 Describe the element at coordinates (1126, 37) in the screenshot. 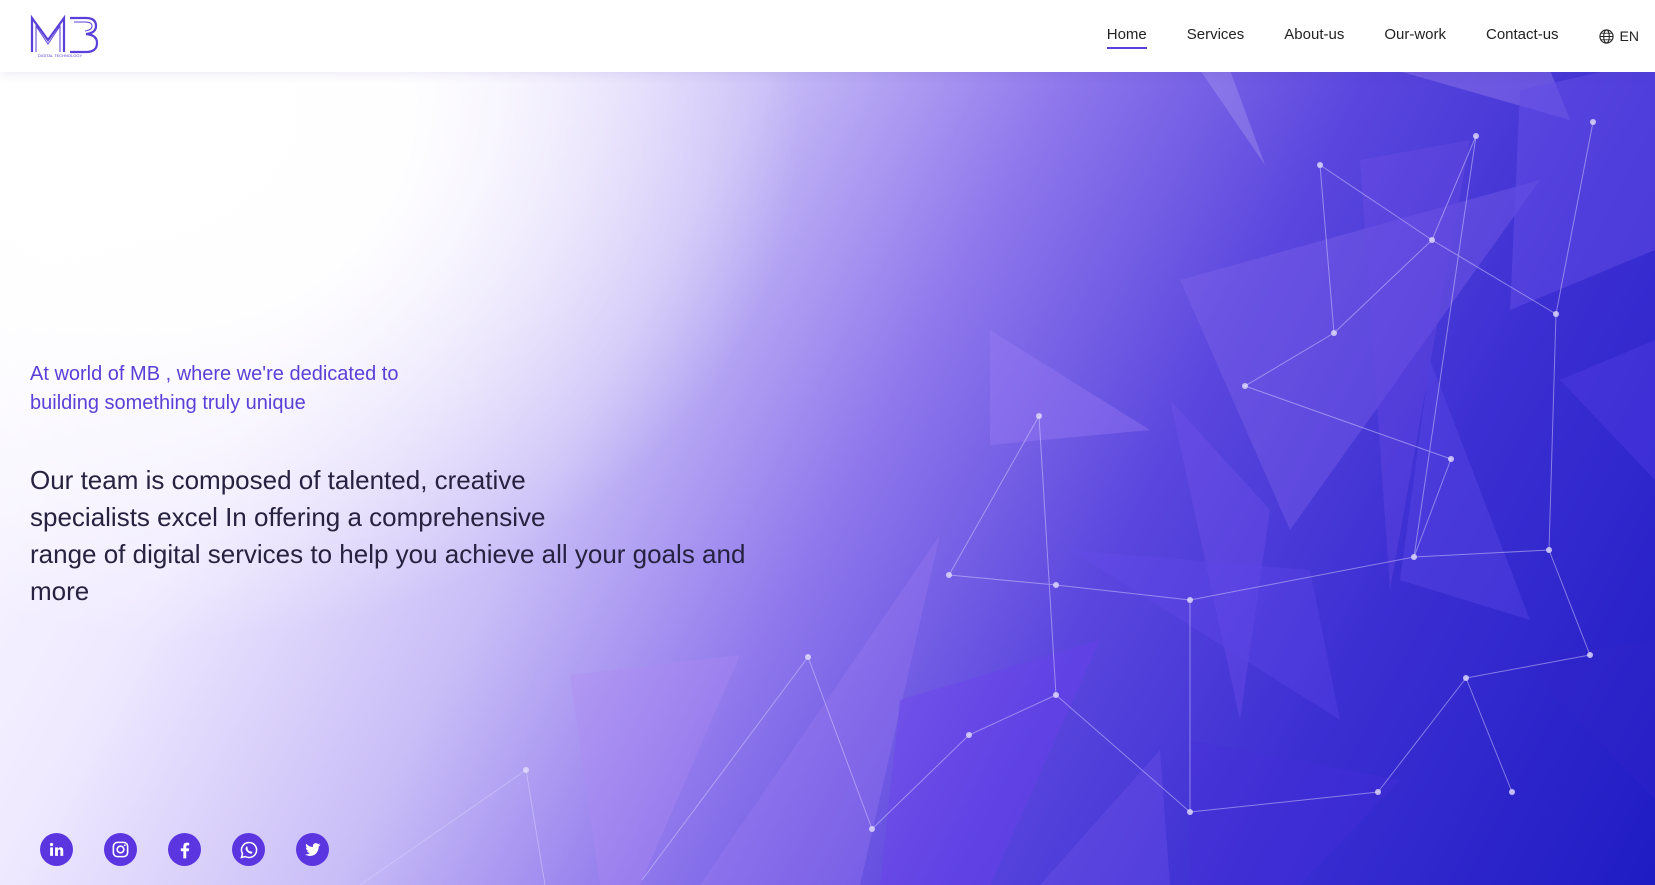

I see `nav-home: Home` at that location.